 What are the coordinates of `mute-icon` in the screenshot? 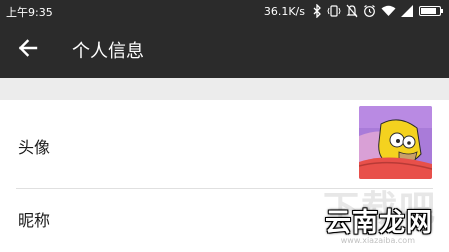 It's located at (352, 11).